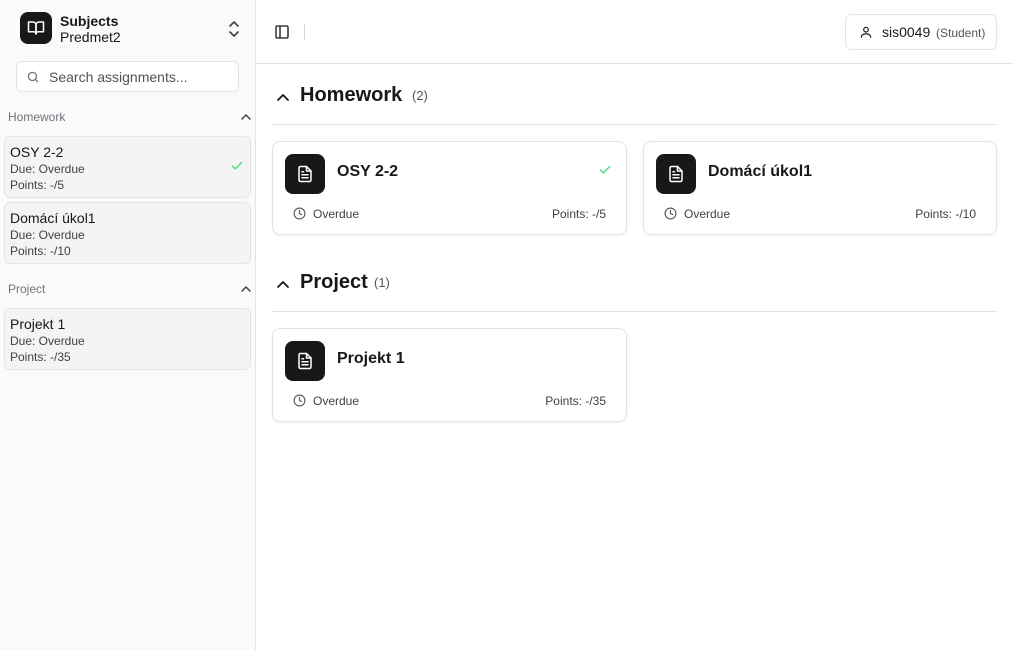 The height and width of the screenshot is (650, 1013). Describe the element at coordinates (234, 29) in the screenshot. I see `chevrons-up-down-icon` at that location.